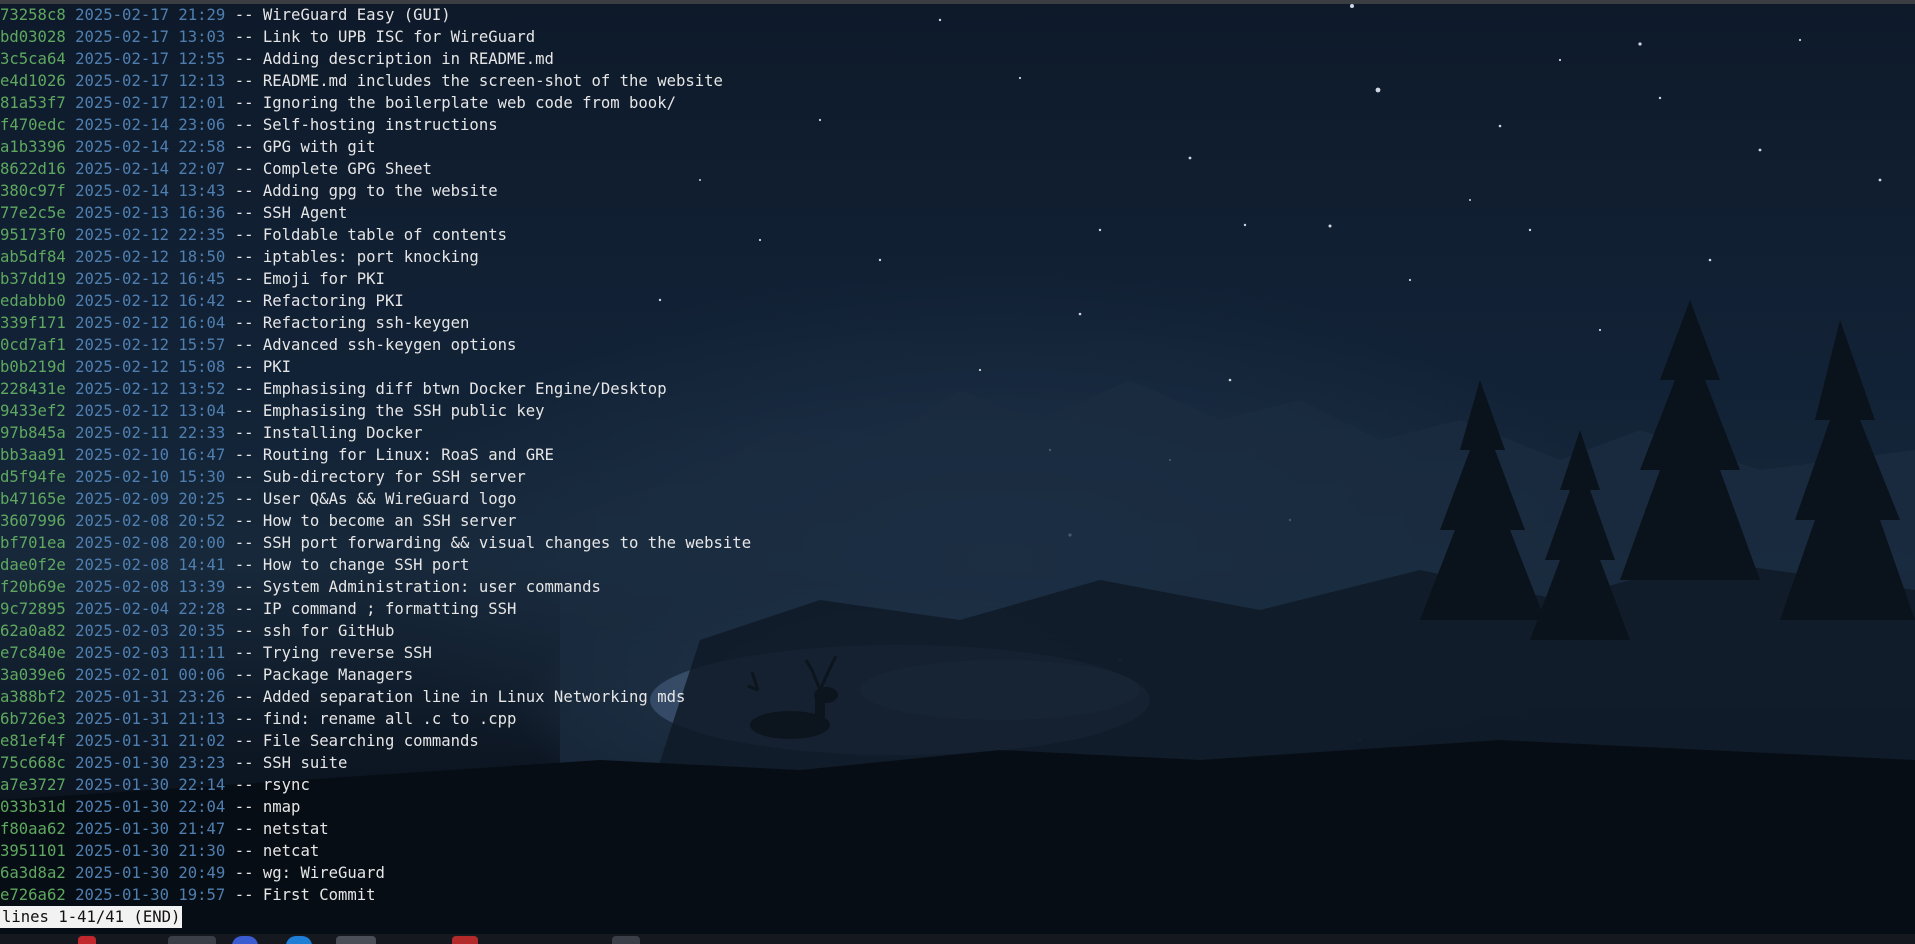 The width and height of the screenshot is (1915, 944). I want to click on commit-message: First Commit, so click(319, 895).